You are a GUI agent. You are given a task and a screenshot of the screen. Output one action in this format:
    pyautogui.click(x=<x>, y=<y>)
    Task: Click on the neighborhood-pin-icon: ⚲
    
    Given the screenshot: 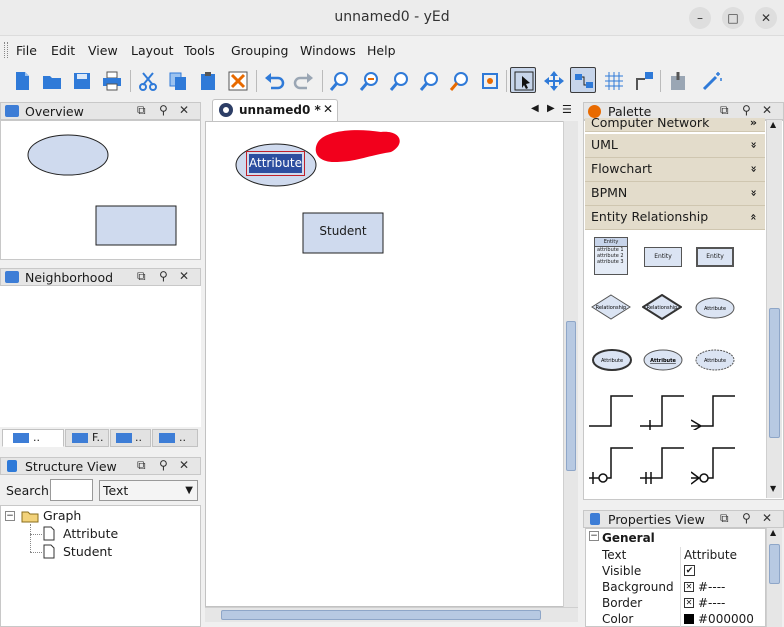 What is the action you would take?
    pyautogui.click(x=163, y=276)
    